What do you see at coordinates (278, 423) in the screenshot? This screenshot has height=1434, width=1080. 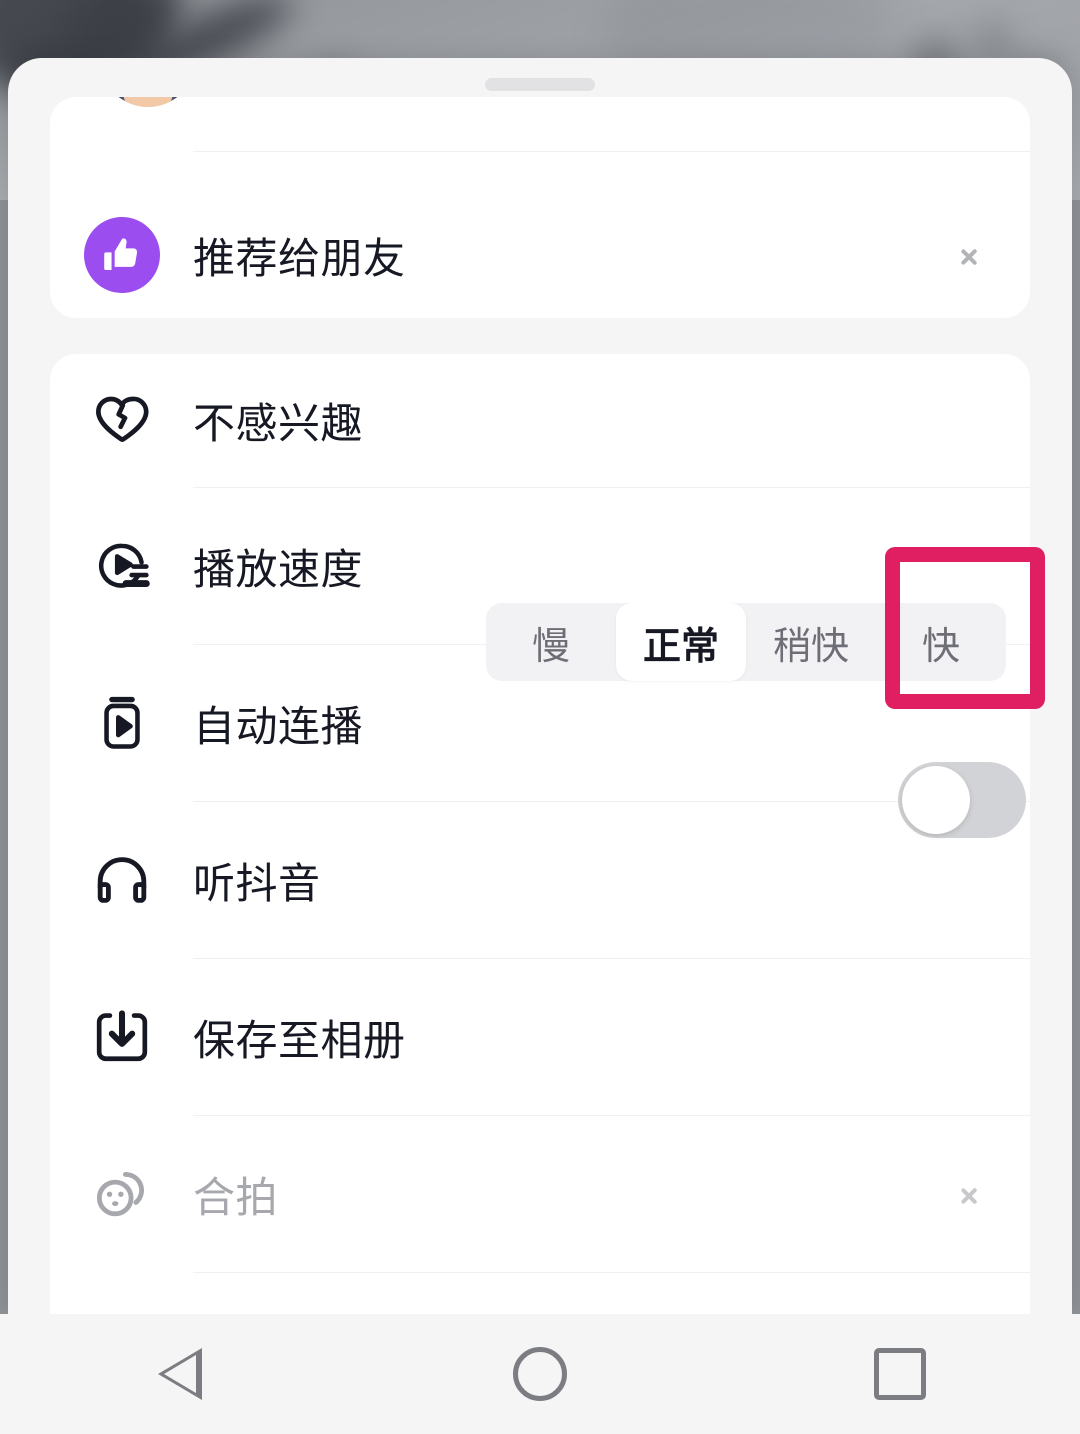 I see `row-label: 不感兴趣` at bounding box center [278, 423].